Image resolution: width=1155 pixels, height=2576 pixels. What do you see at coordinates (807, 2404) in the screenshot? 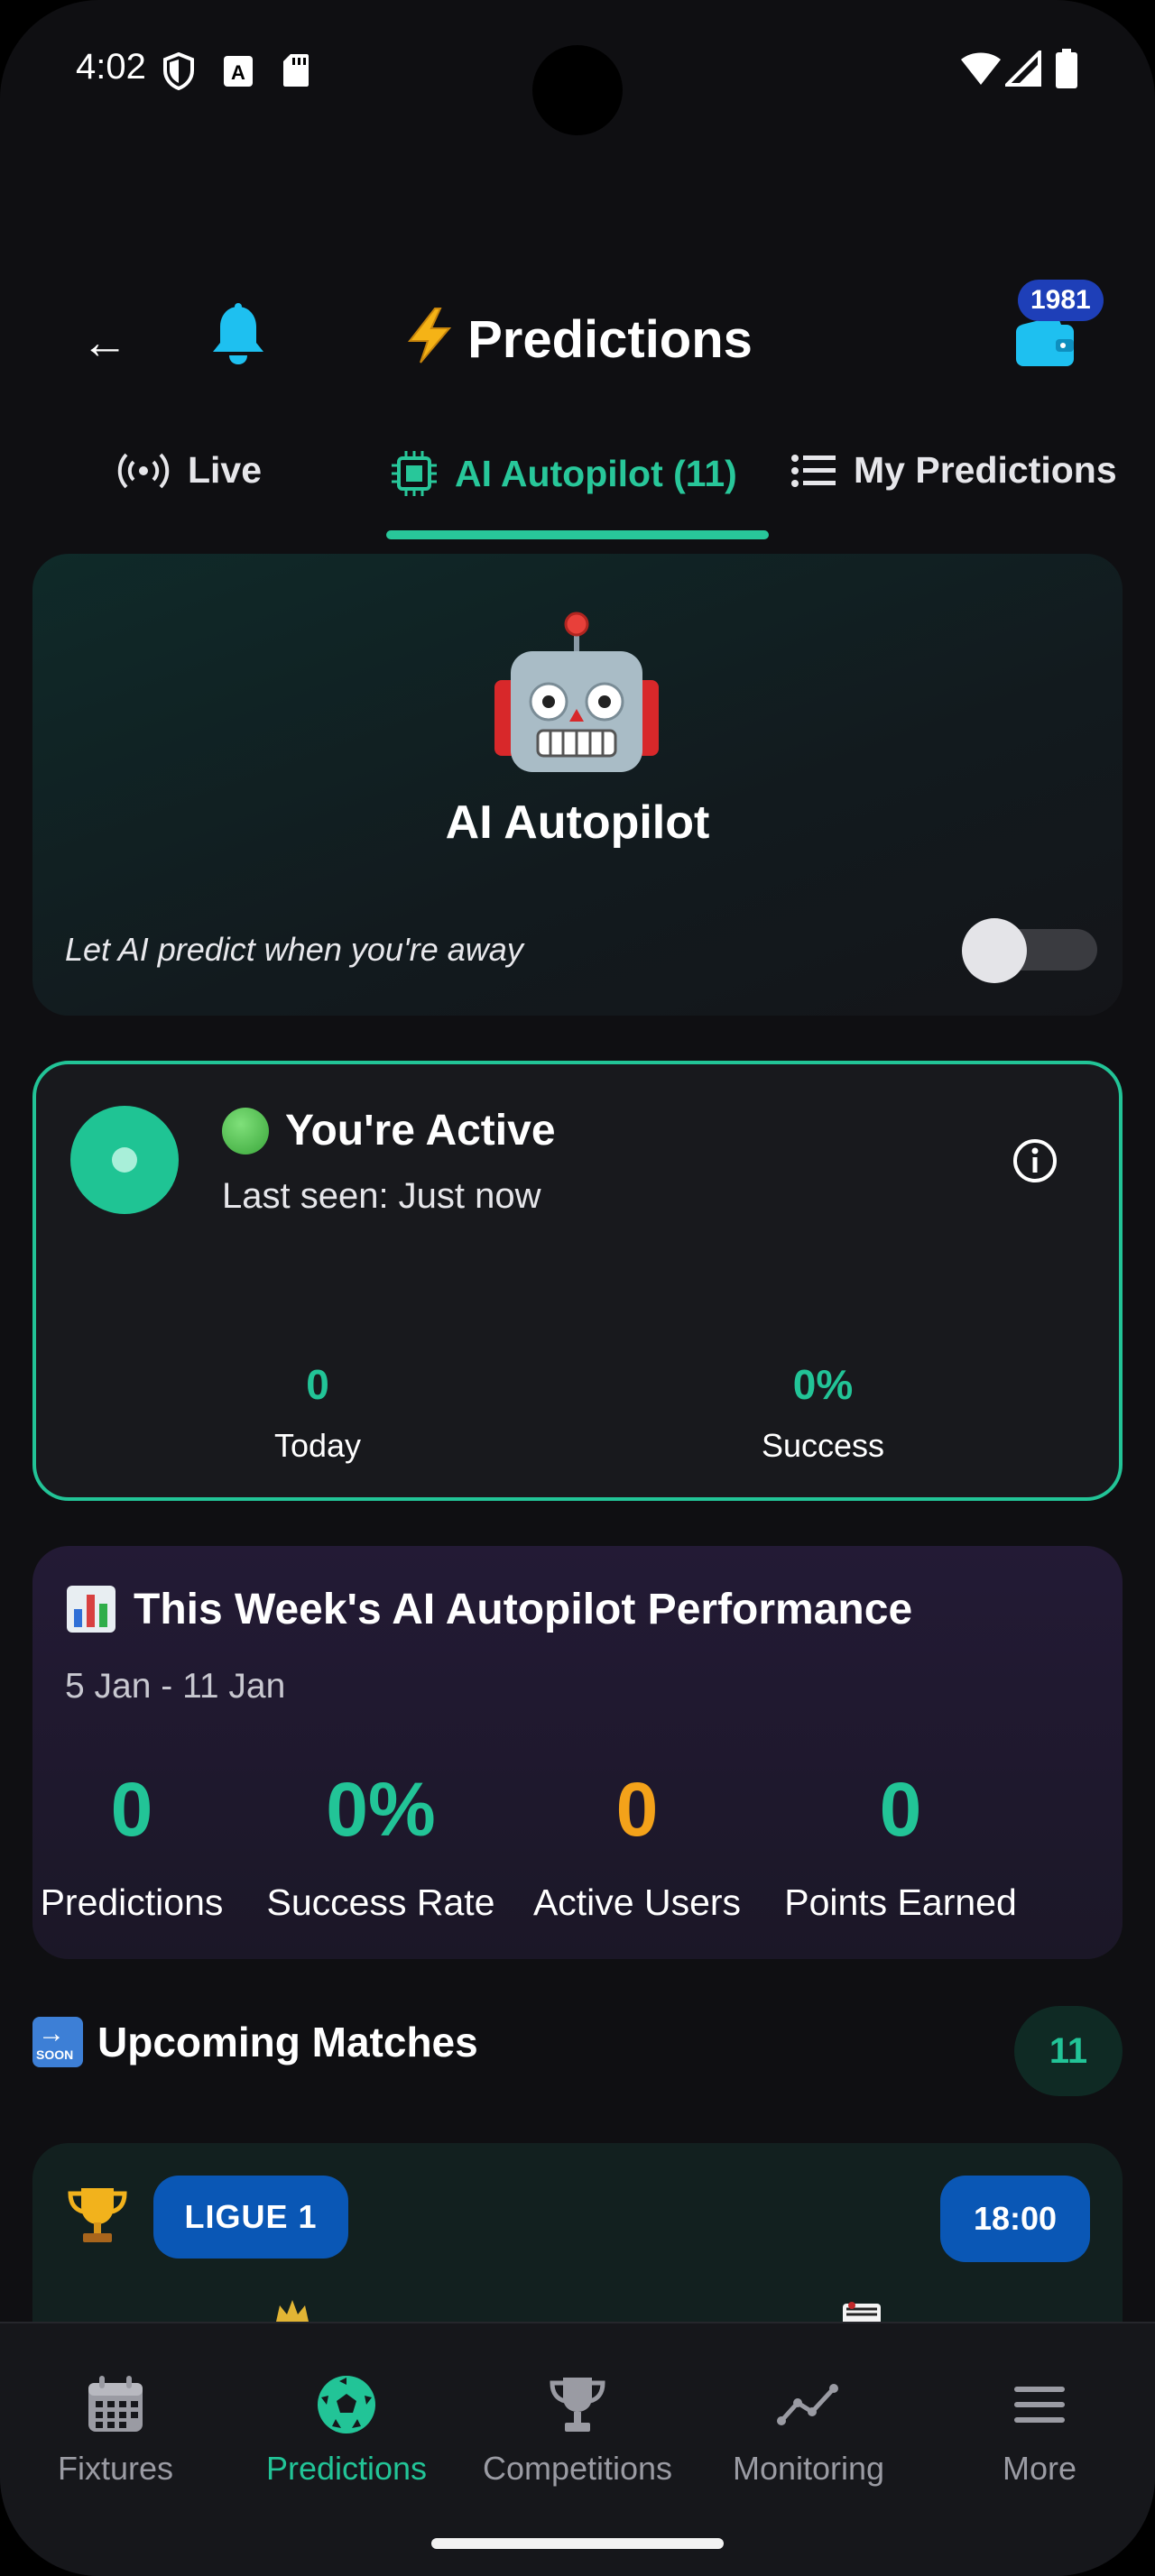
I see `line-chart-icon` at bounding box center [807, 2404].